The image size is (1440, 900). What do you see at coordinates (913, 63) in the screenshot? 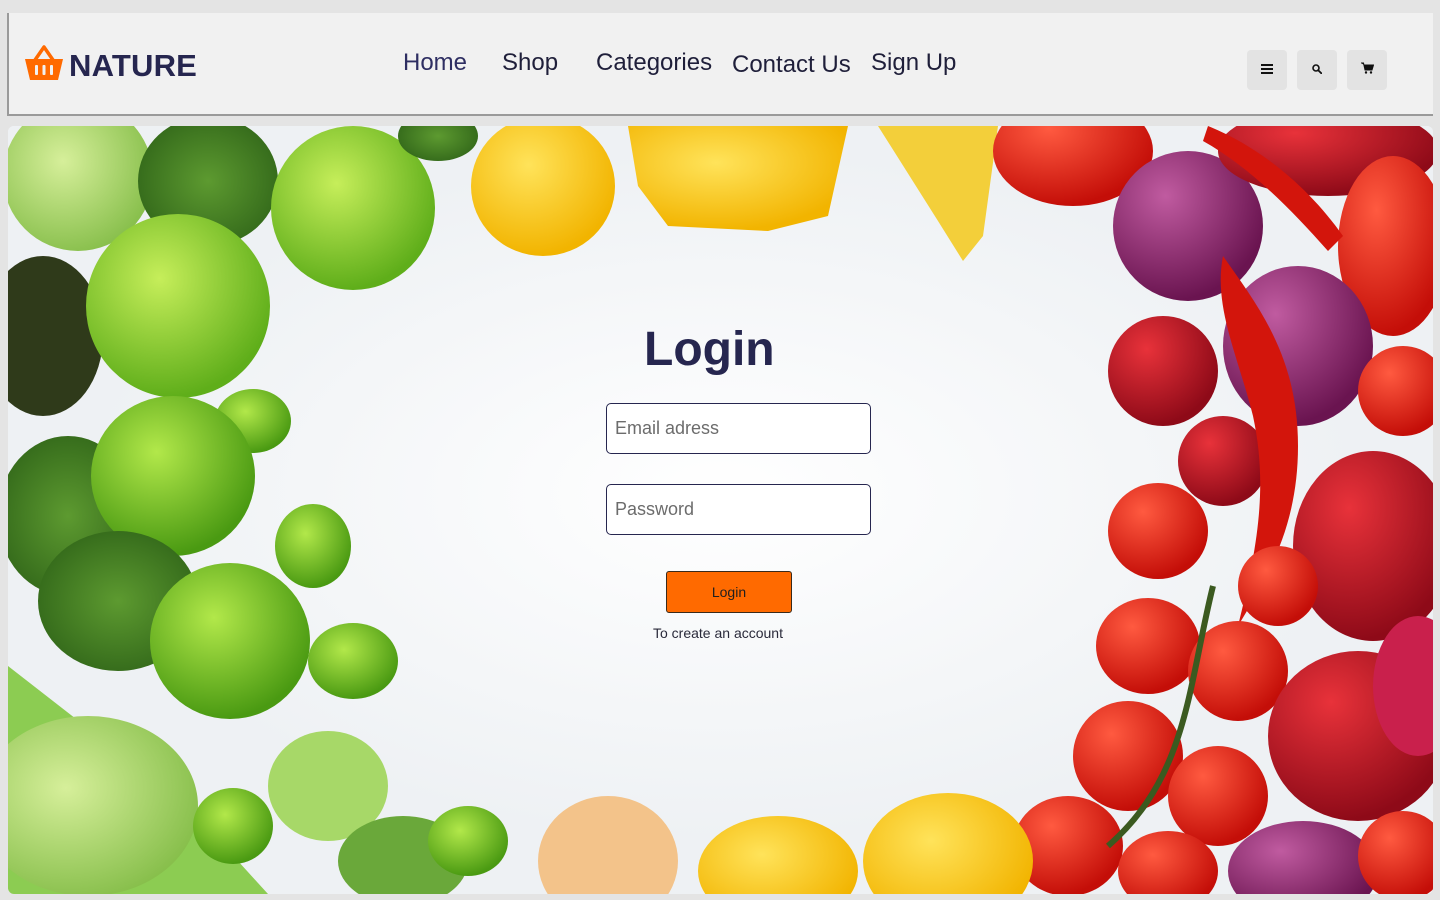
I see `nav-sign-up: Sign Up` at bounding box center [913, 63].